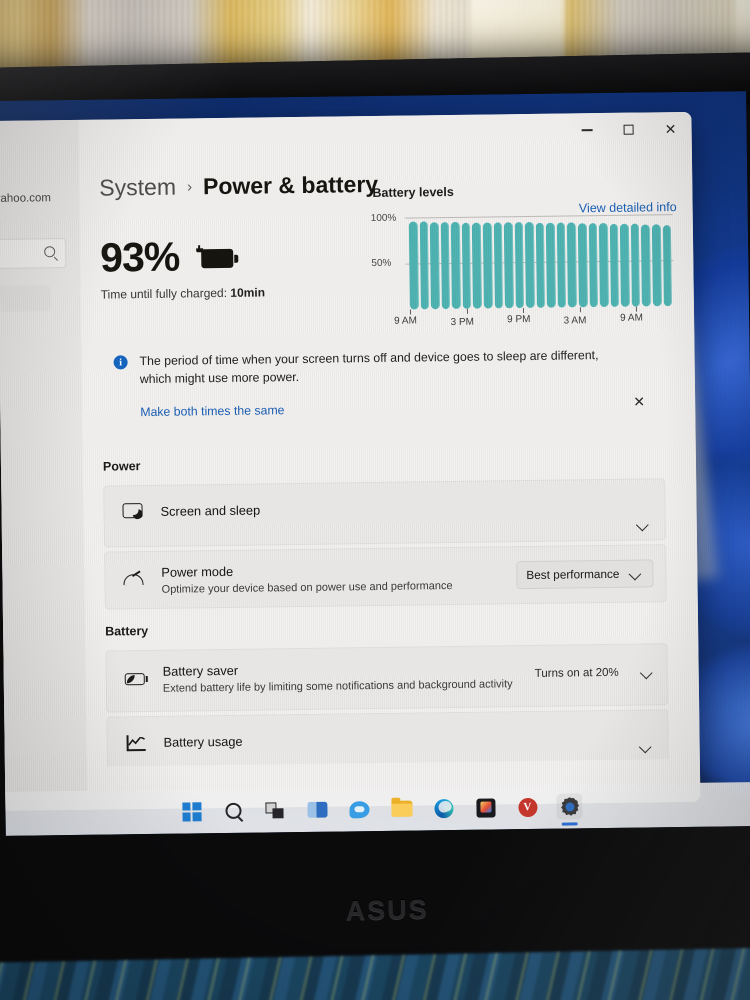 The image size is (750, 1000). I want to click on setting-title: Screen and sleep, so click(210, 510).